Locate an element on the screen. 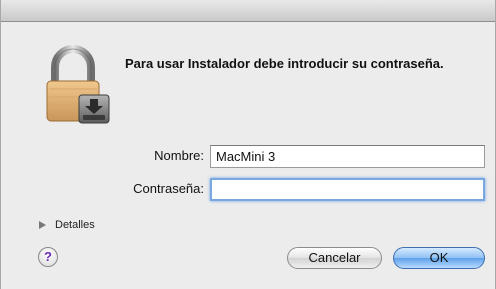  lock-icon is located at coordinates (79, 85).